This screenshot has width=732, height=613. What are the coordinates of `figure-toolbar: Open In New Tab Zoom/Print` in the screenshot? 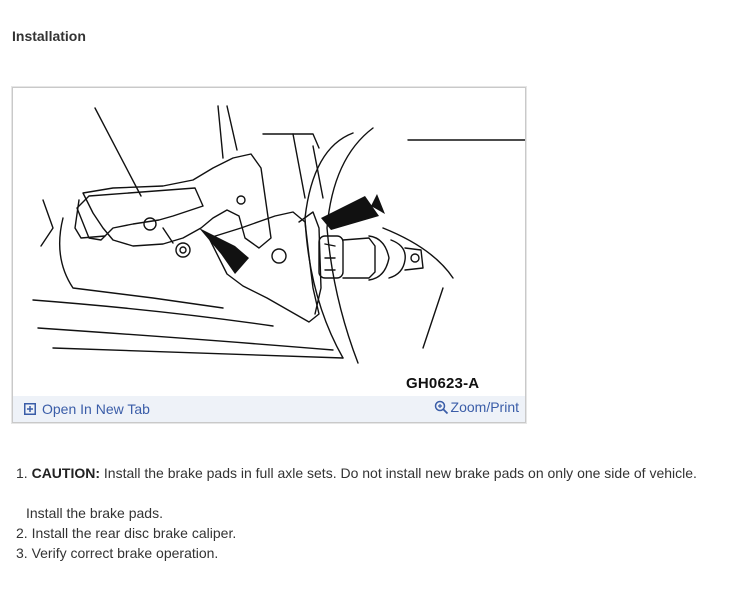 It's located at (269, 409).